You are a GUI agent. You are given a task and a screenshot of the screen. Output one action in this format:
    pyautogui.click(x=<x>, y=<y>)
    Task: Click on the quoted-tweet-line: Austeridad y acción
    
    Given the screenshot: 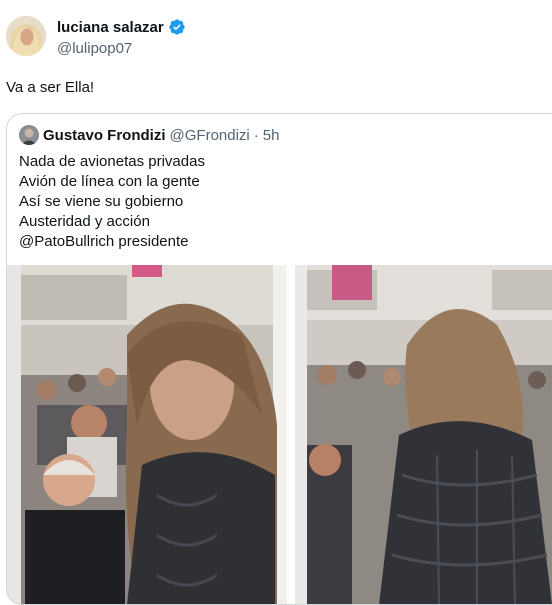 What is the action you would take?
    pyautogui.click(x=84, y=221)
    